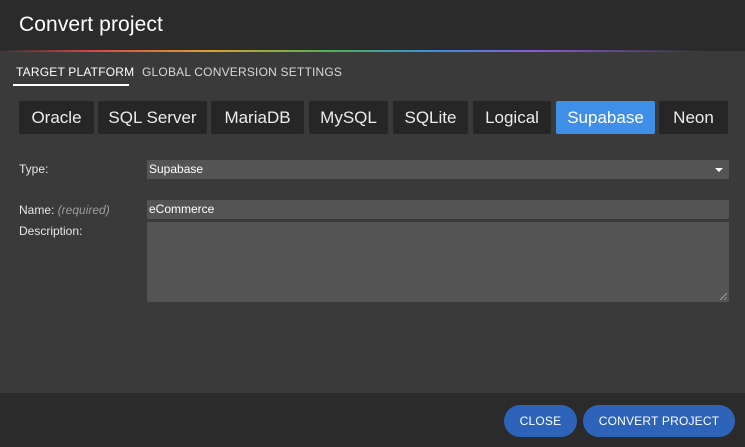  I want to click on type-select: Supabase, so click(438, 169).